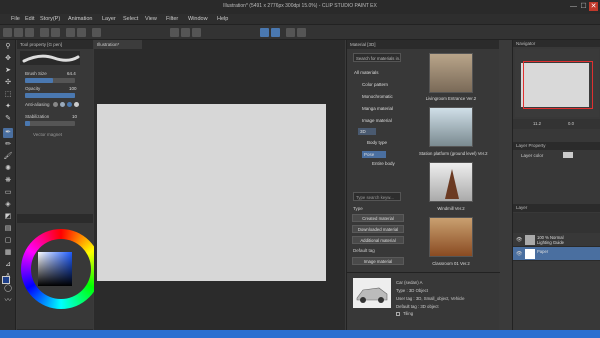 This screenshot has height=338, width=600. I want to click on move-tool-icon: ✥, so click(8, 59).